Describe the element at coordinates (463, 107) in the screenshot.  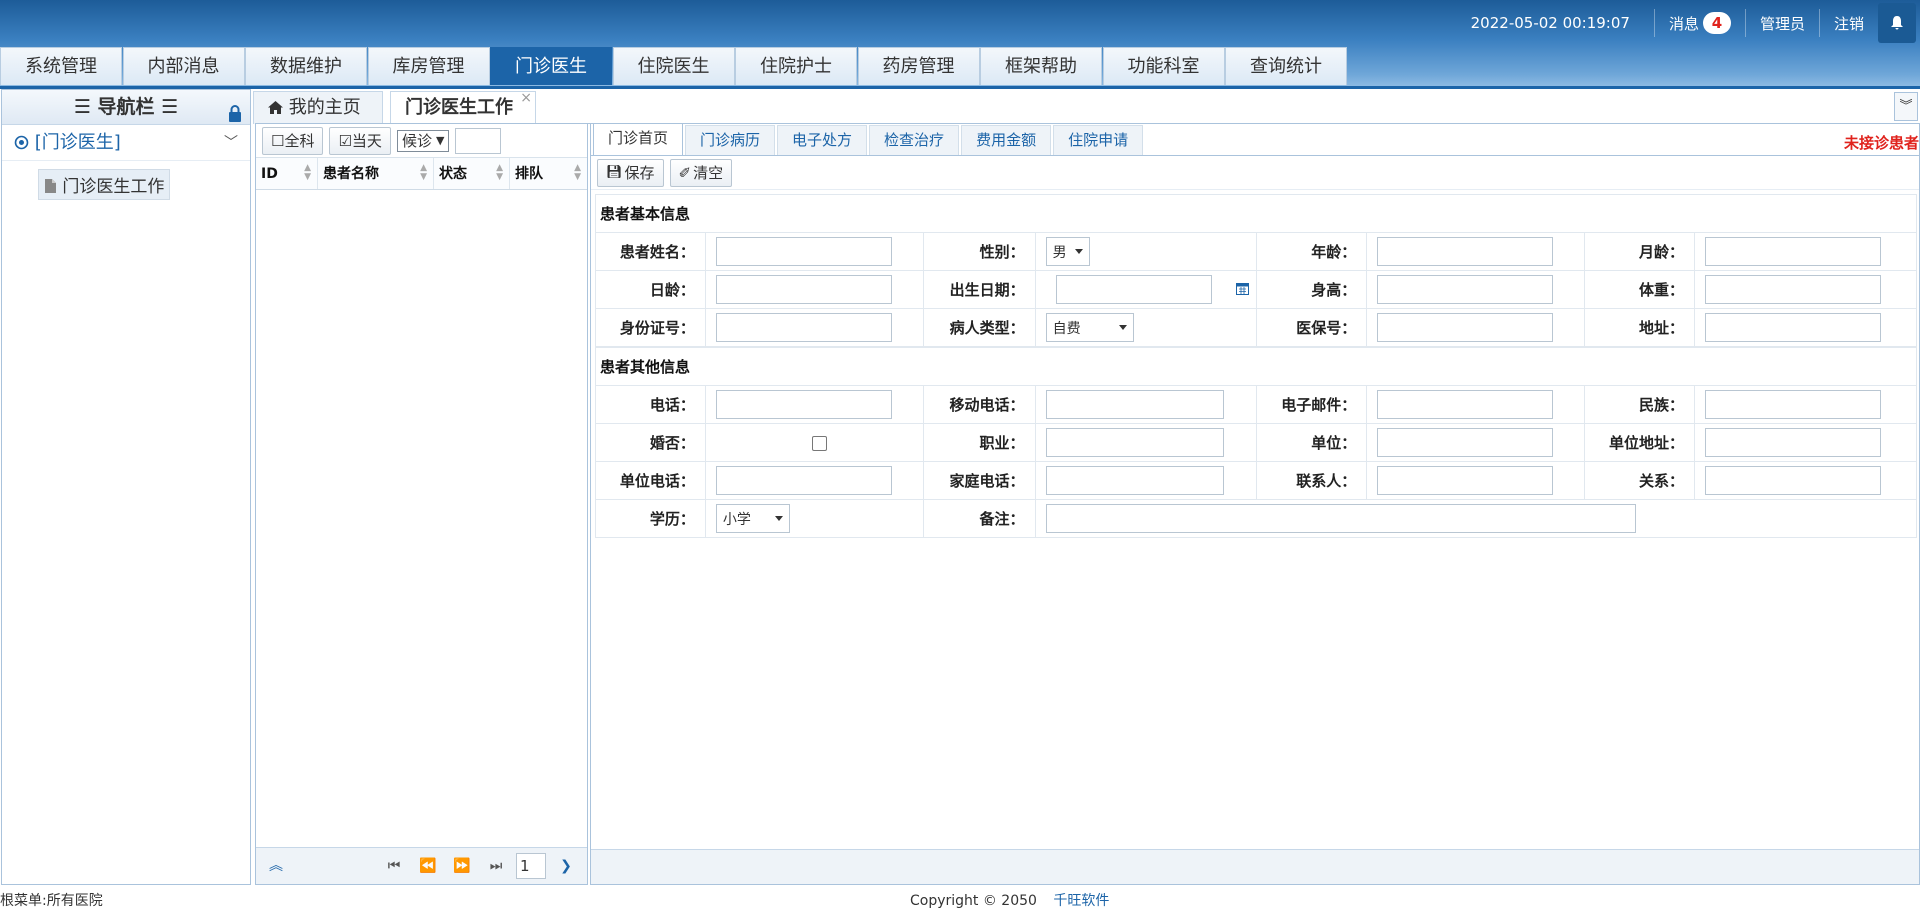
I see `tab-outpatient-work: 门诊医生工作 ×` at that location.